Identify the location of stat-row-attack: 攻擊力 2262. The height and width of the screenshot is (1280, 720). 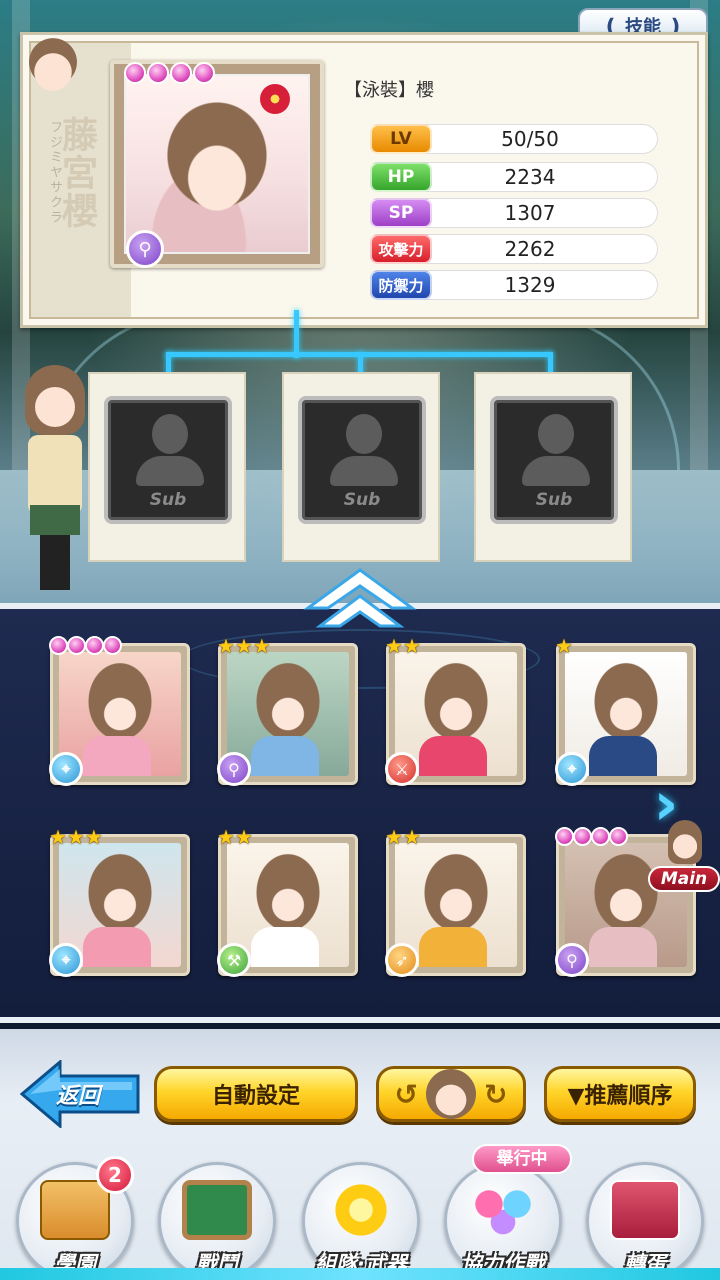
(514, 249).